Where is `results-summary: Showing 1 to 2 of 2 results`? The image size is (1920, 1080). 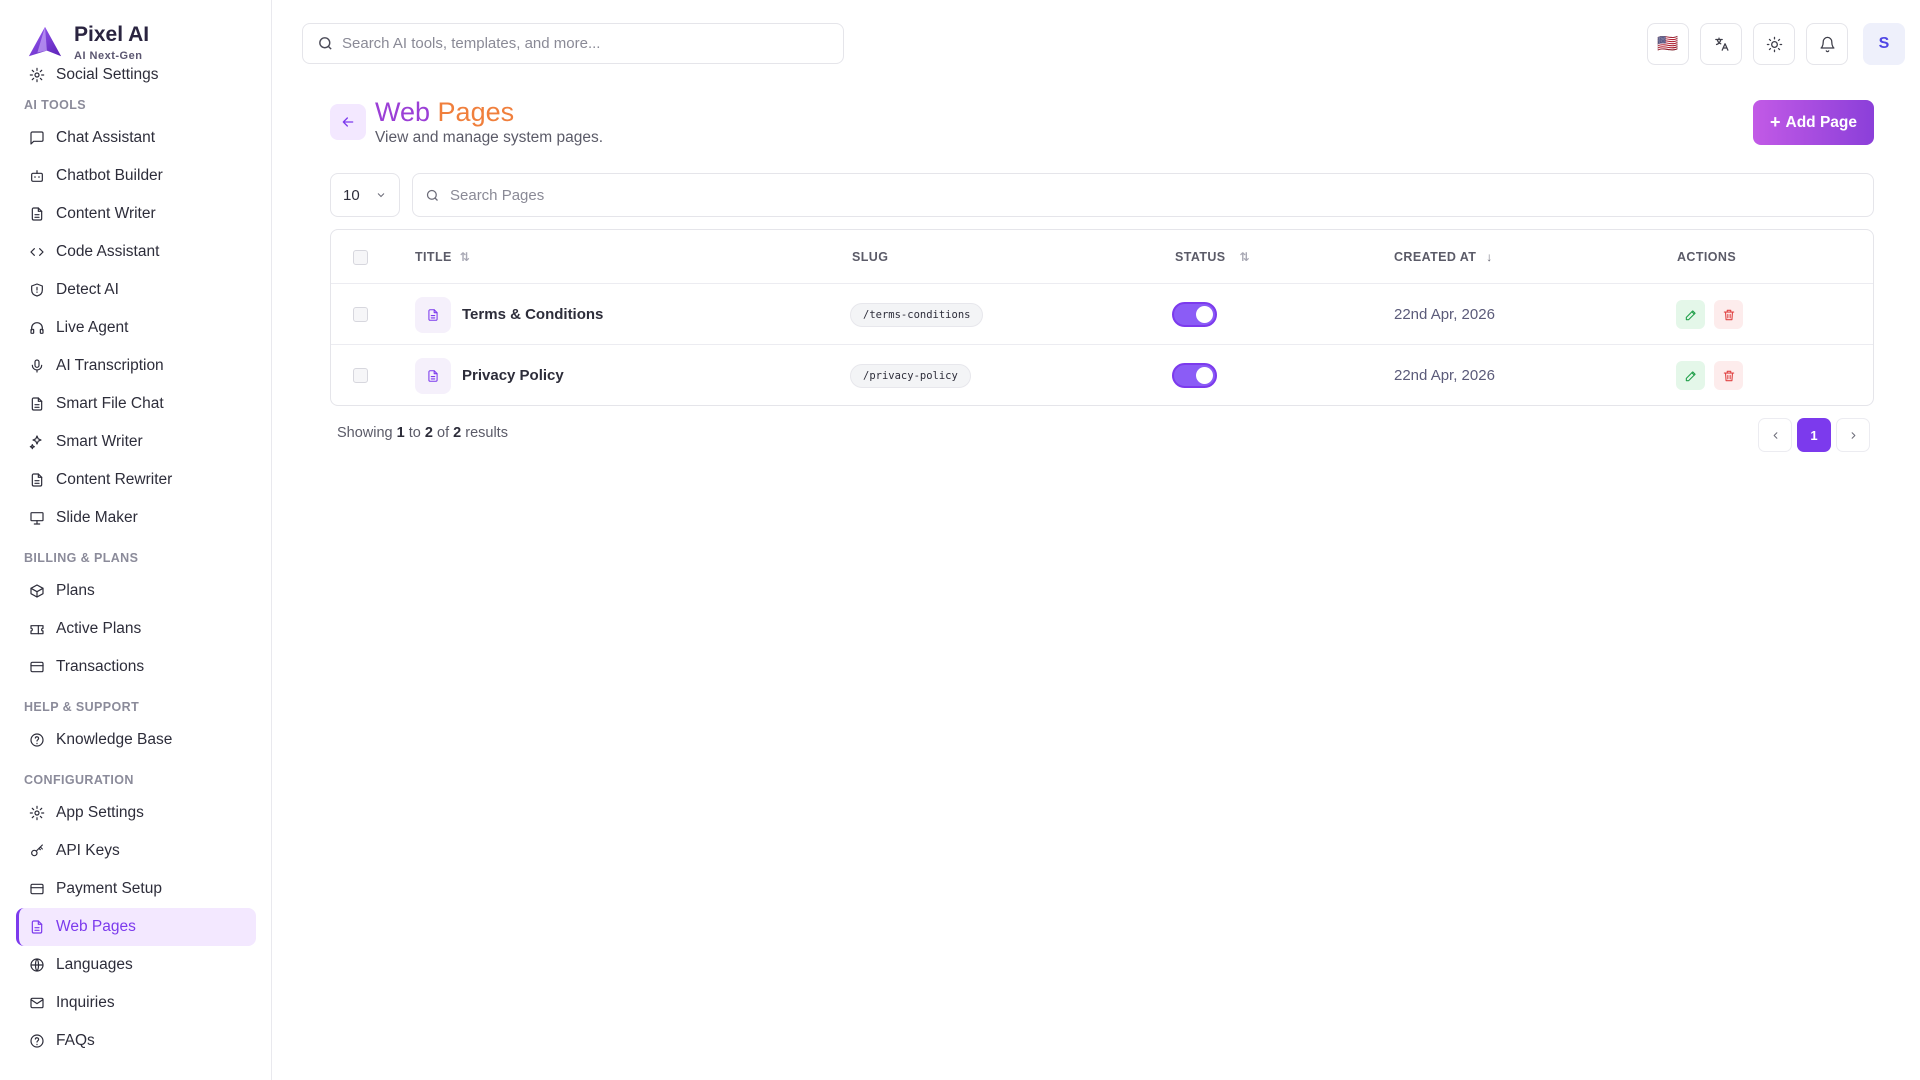
results-summary: Showing 1 to 2 of 2 results is located at coordinates (422, 433).